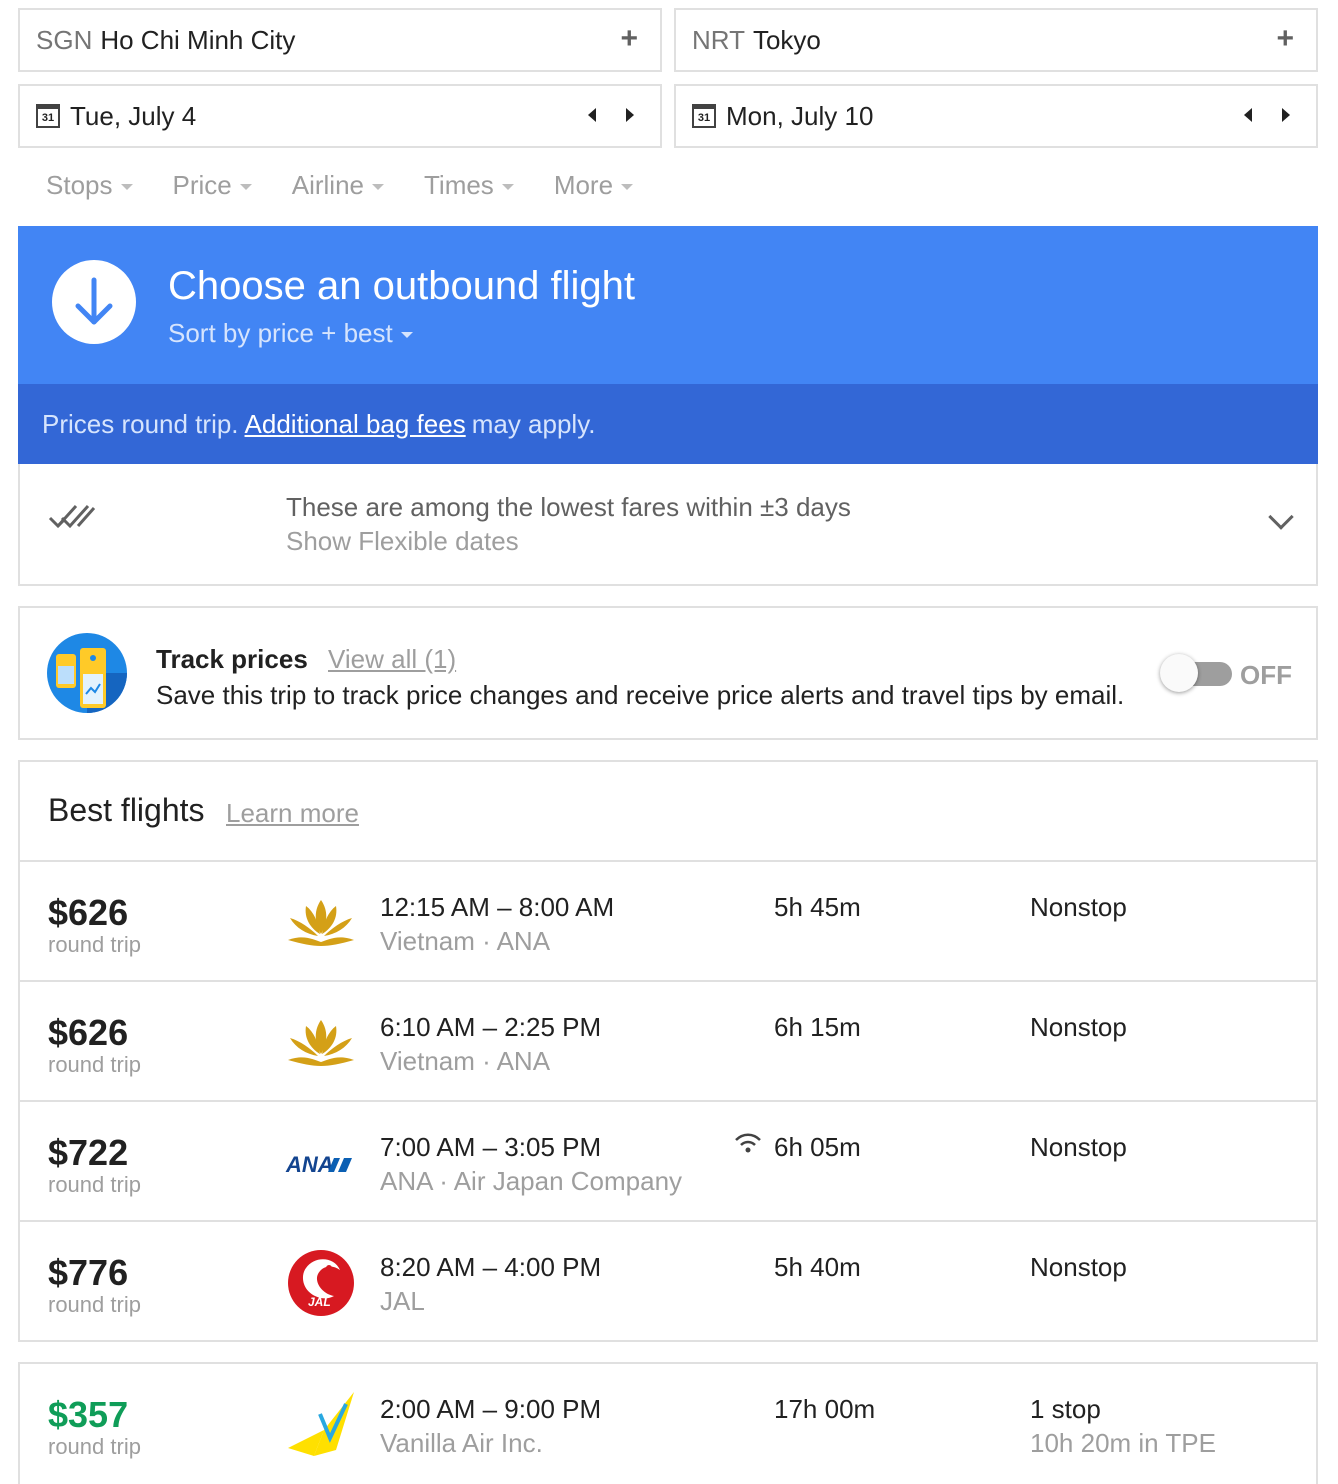 The image size is (1338, 1484). I want to click on bag-fees-link: Additional bag fees, so click(355, 424).